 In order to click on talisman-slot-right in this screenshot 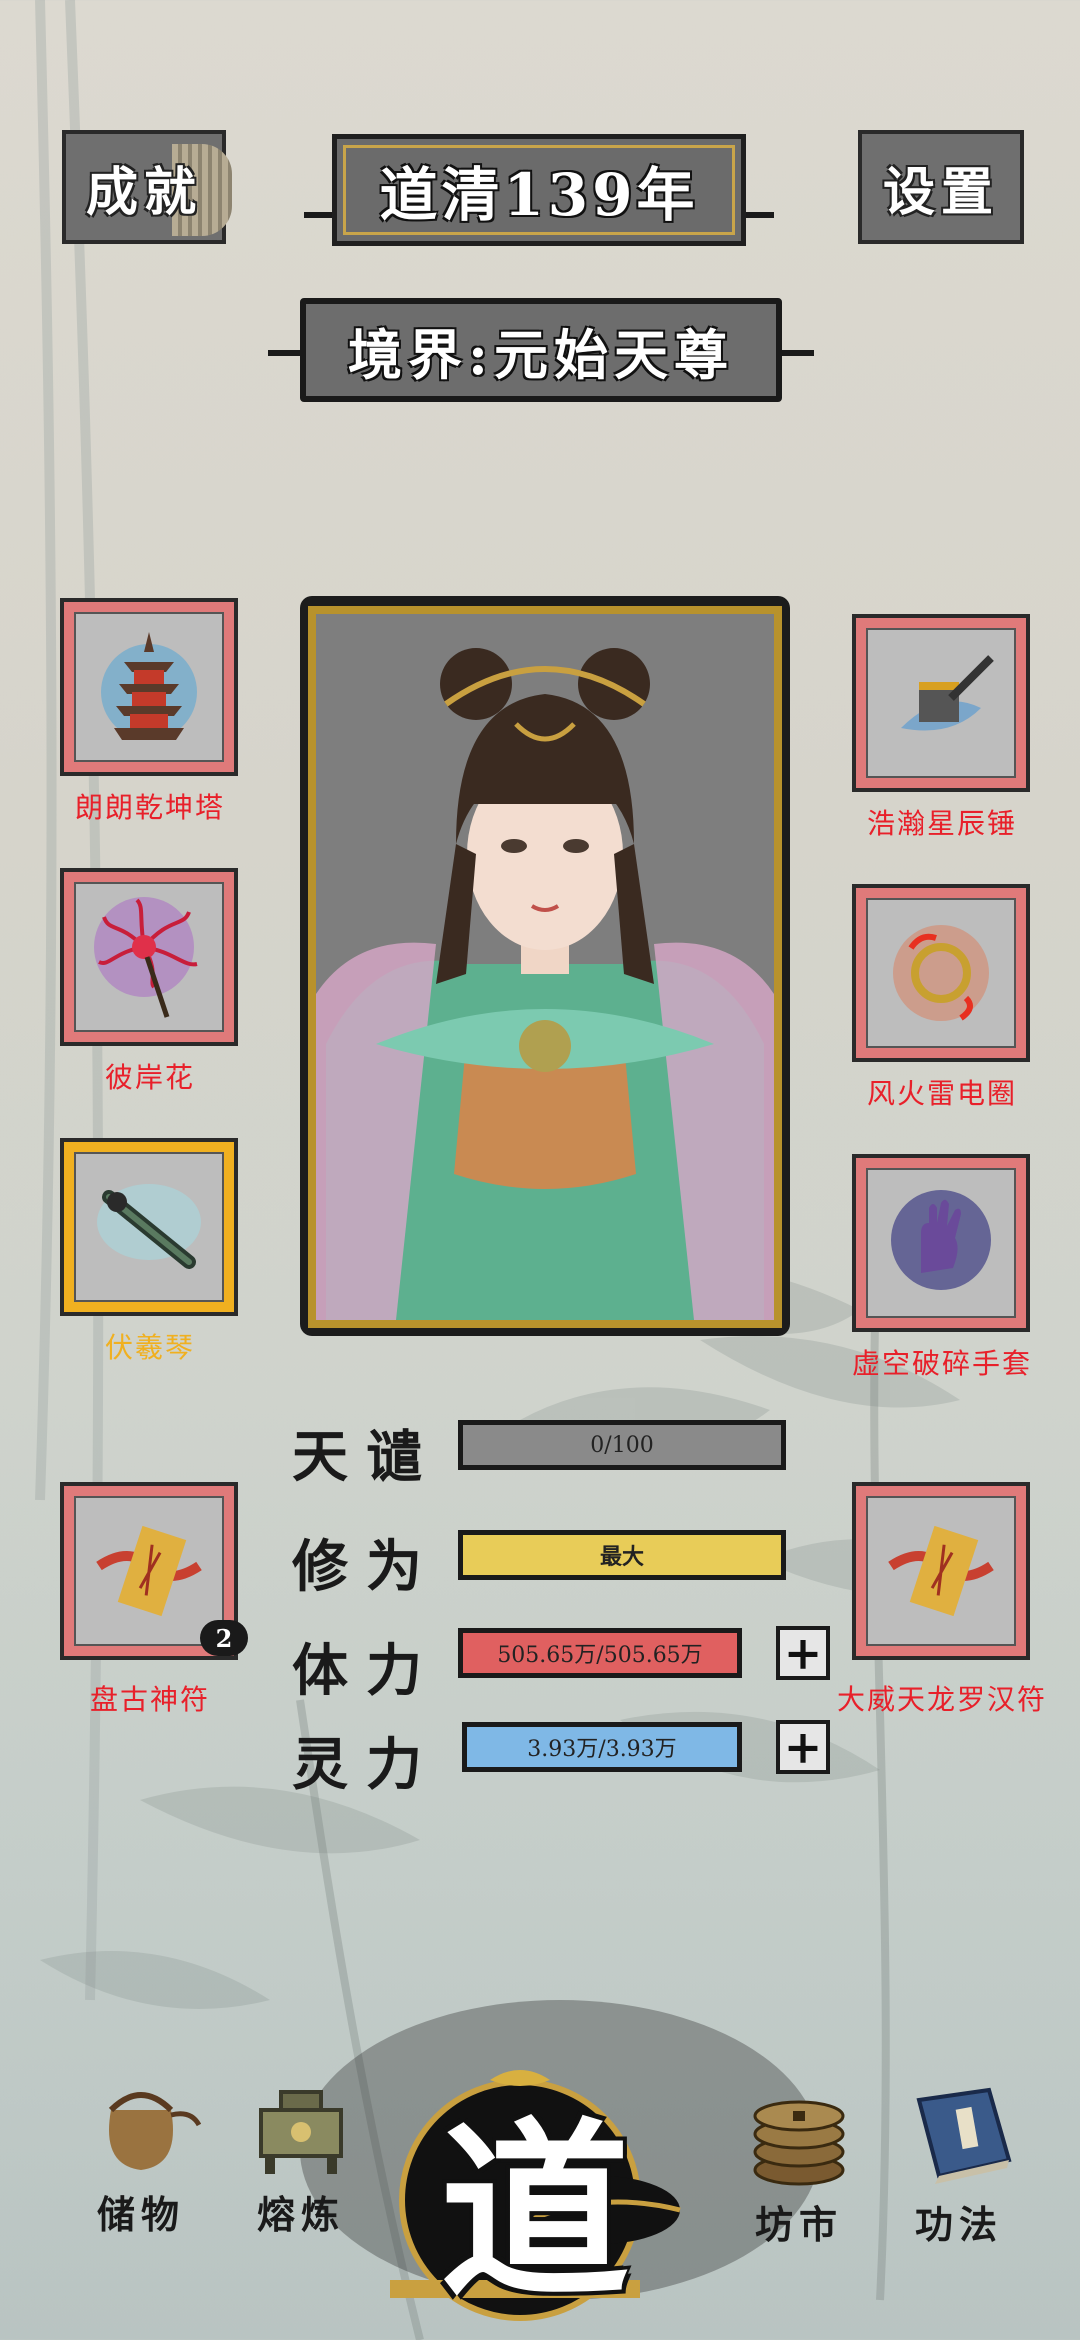, I will do `click(941, 1571)`.